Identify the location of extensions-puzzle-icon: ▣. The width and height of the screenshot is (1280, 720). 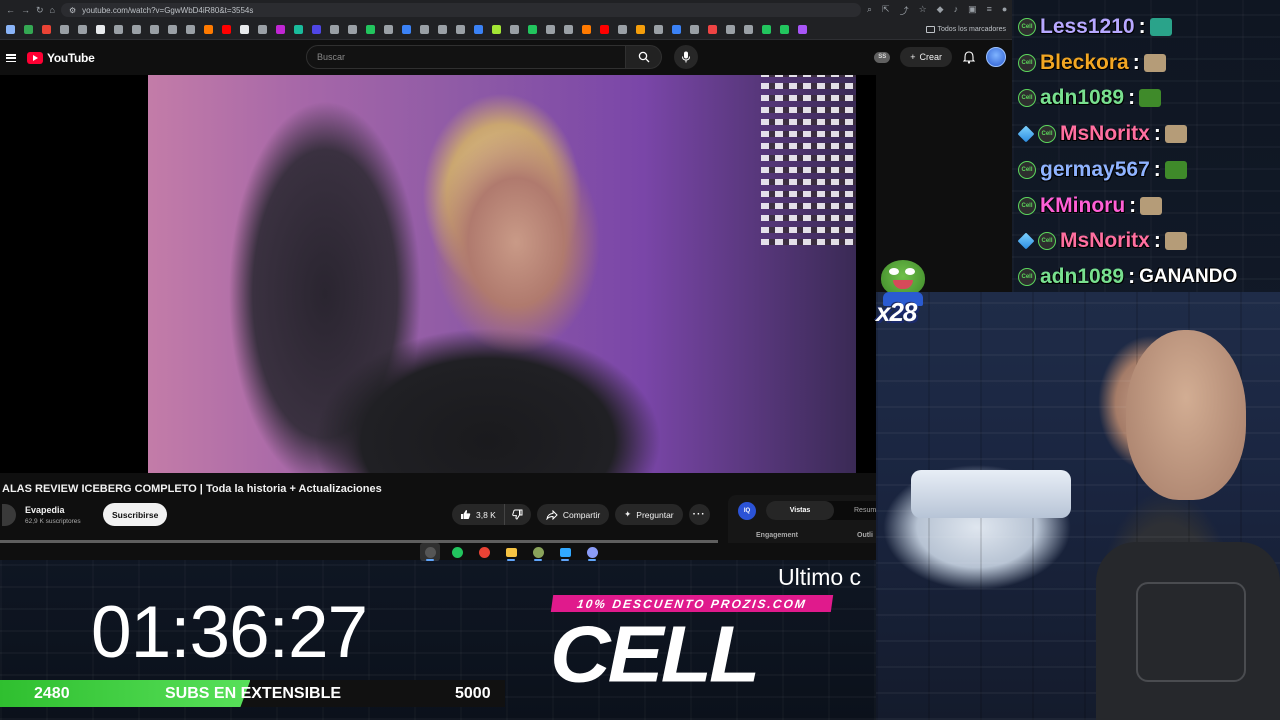
(972, 10).